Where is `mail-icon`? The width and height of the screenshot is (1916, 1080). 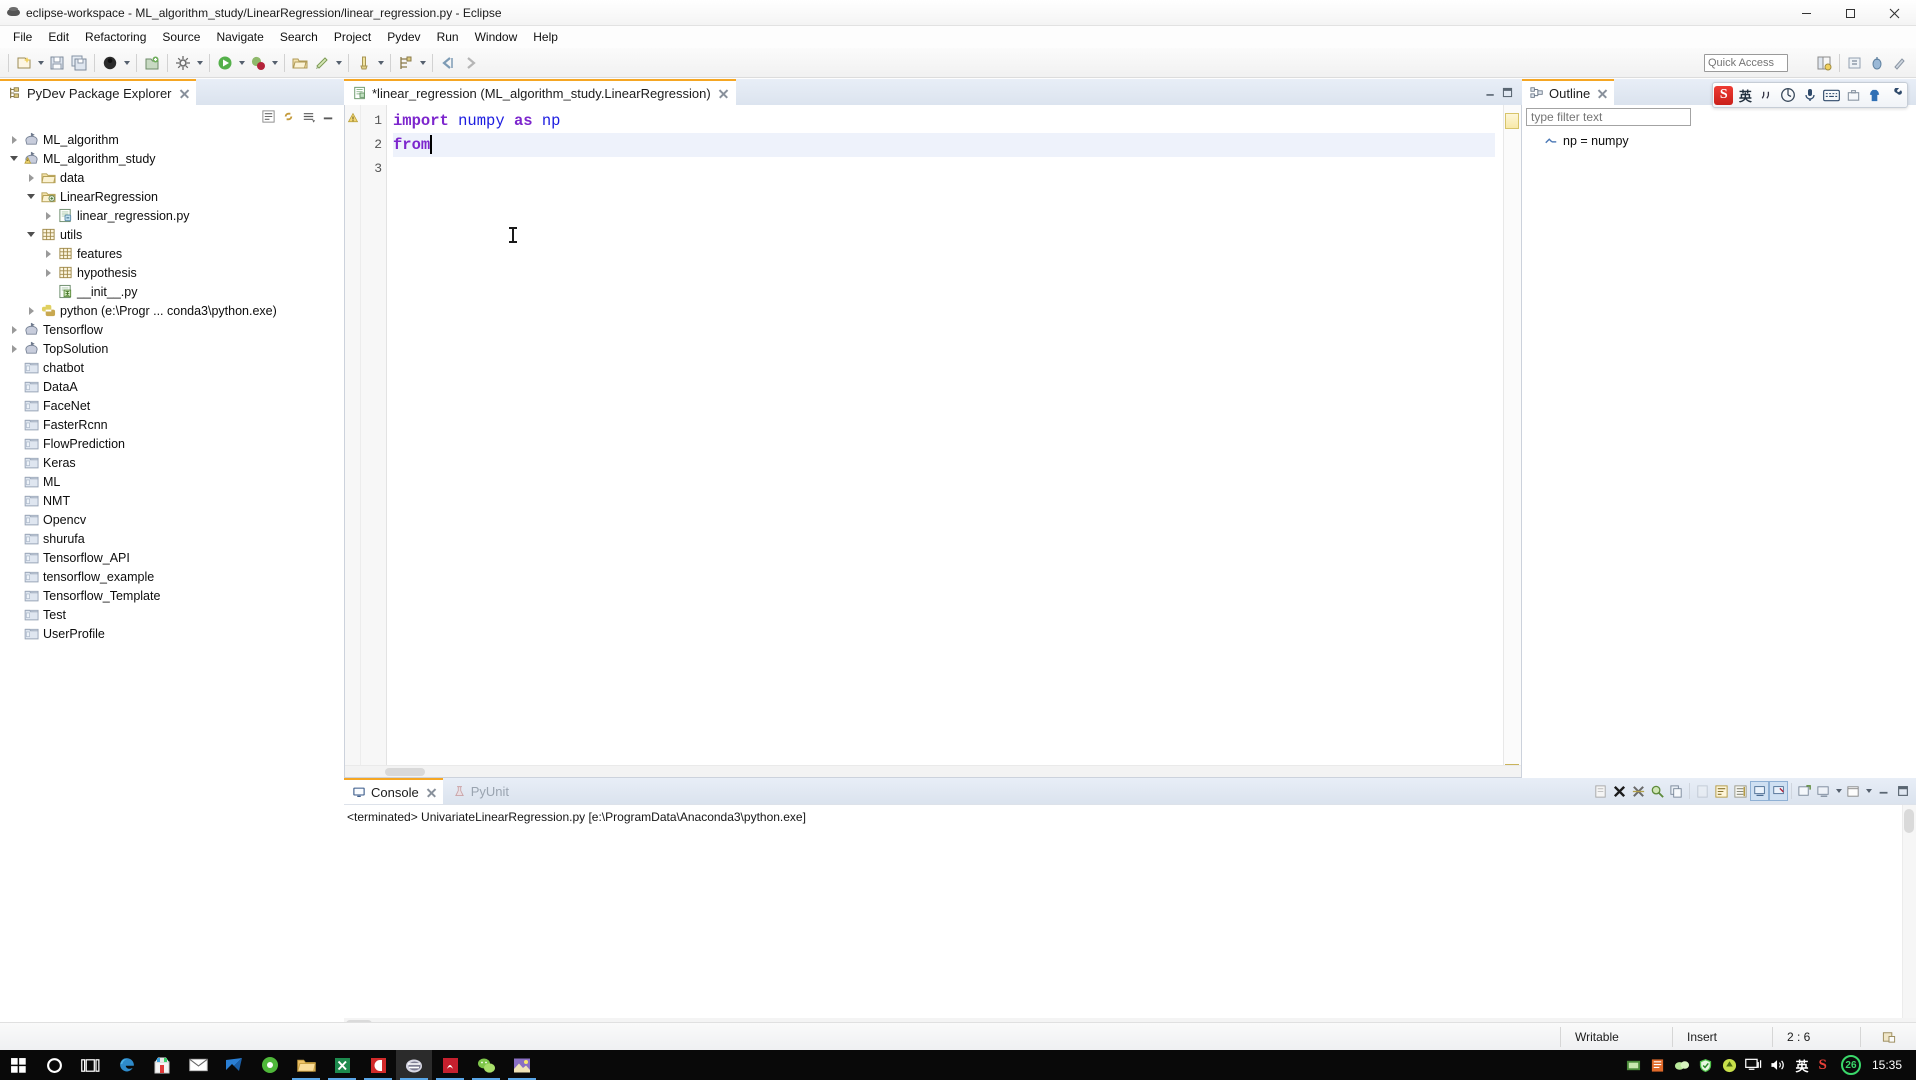
mail-icon is located at coordinates (198, 1065).